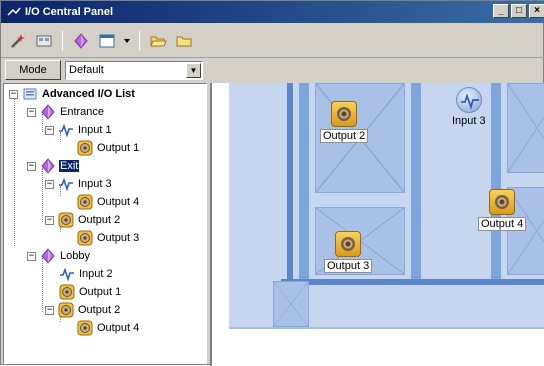 Image resolution: width=544 pixels, height=366 pixels. I want to click on tree-node-output-4: Output 4, so click(108, 202).